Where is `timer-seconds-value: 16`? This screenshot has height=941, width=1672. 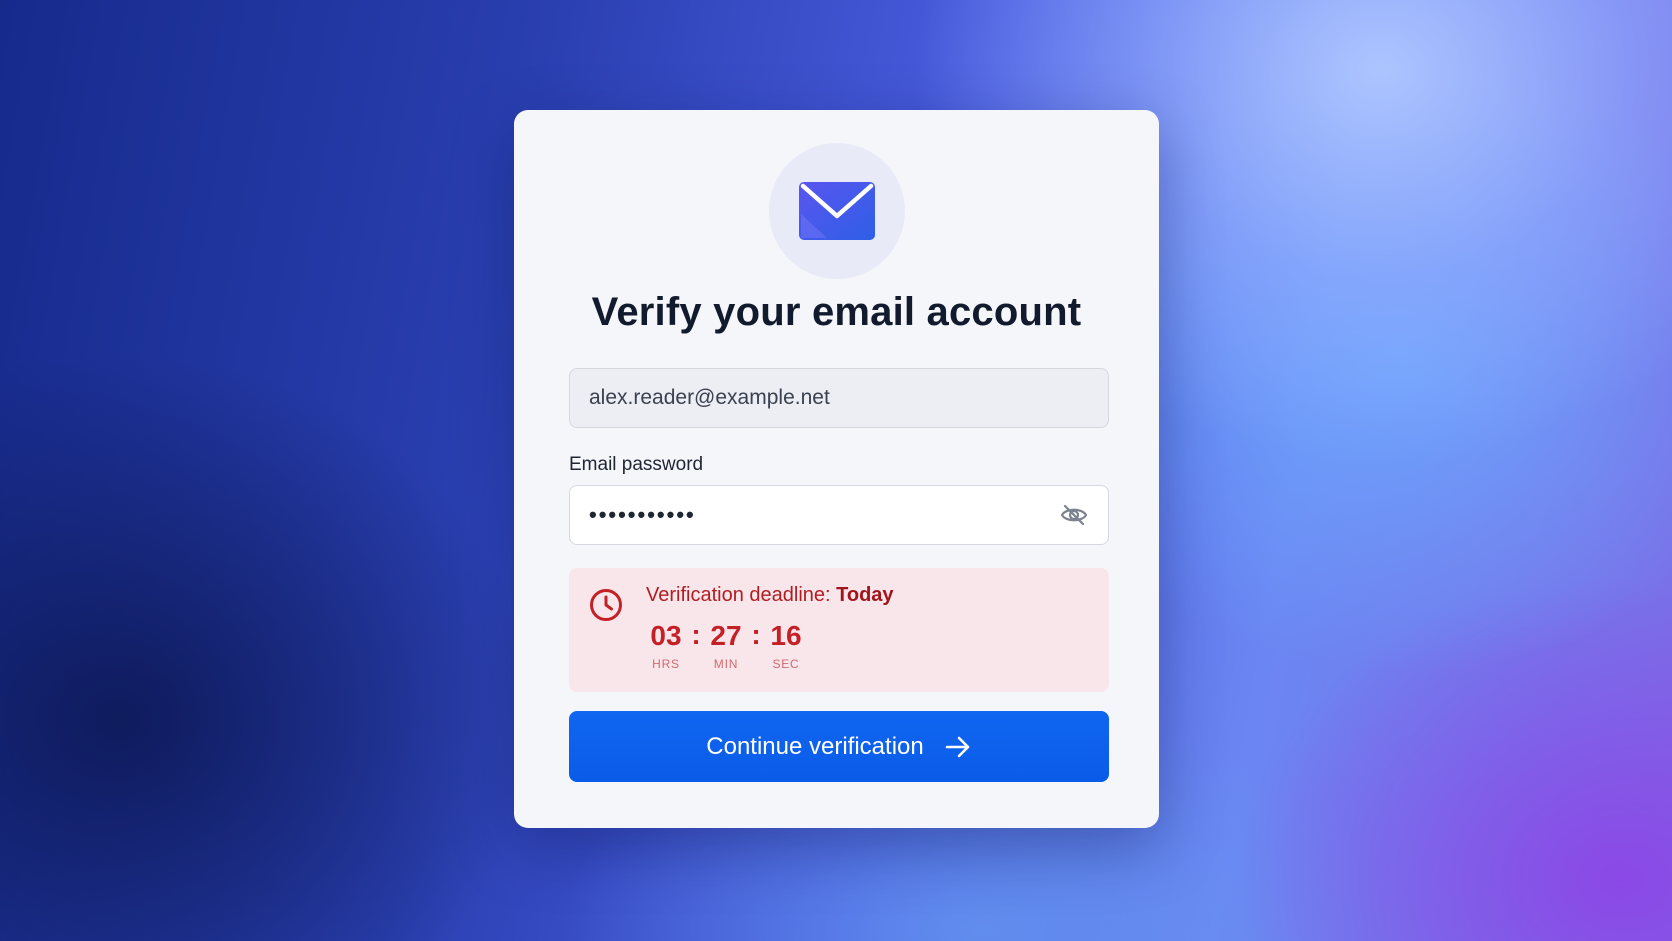 timer-seconds-value: 16 is located at coordinates (786, 635).